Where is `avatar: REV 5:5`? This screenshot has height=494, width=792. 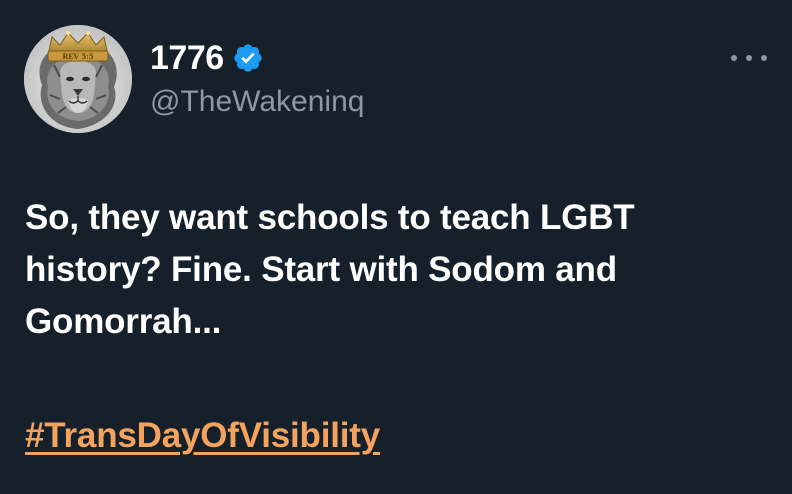 avatar: REV 5:5 is located at coordinates (78, 79).